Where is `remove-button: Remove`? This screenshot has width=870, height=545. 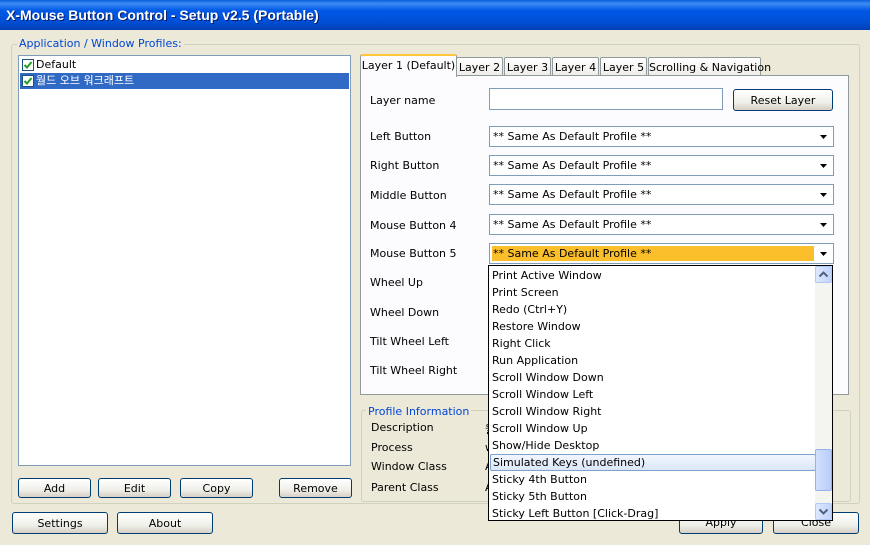 remove-button: Remove is located at coordinates (315, 488).